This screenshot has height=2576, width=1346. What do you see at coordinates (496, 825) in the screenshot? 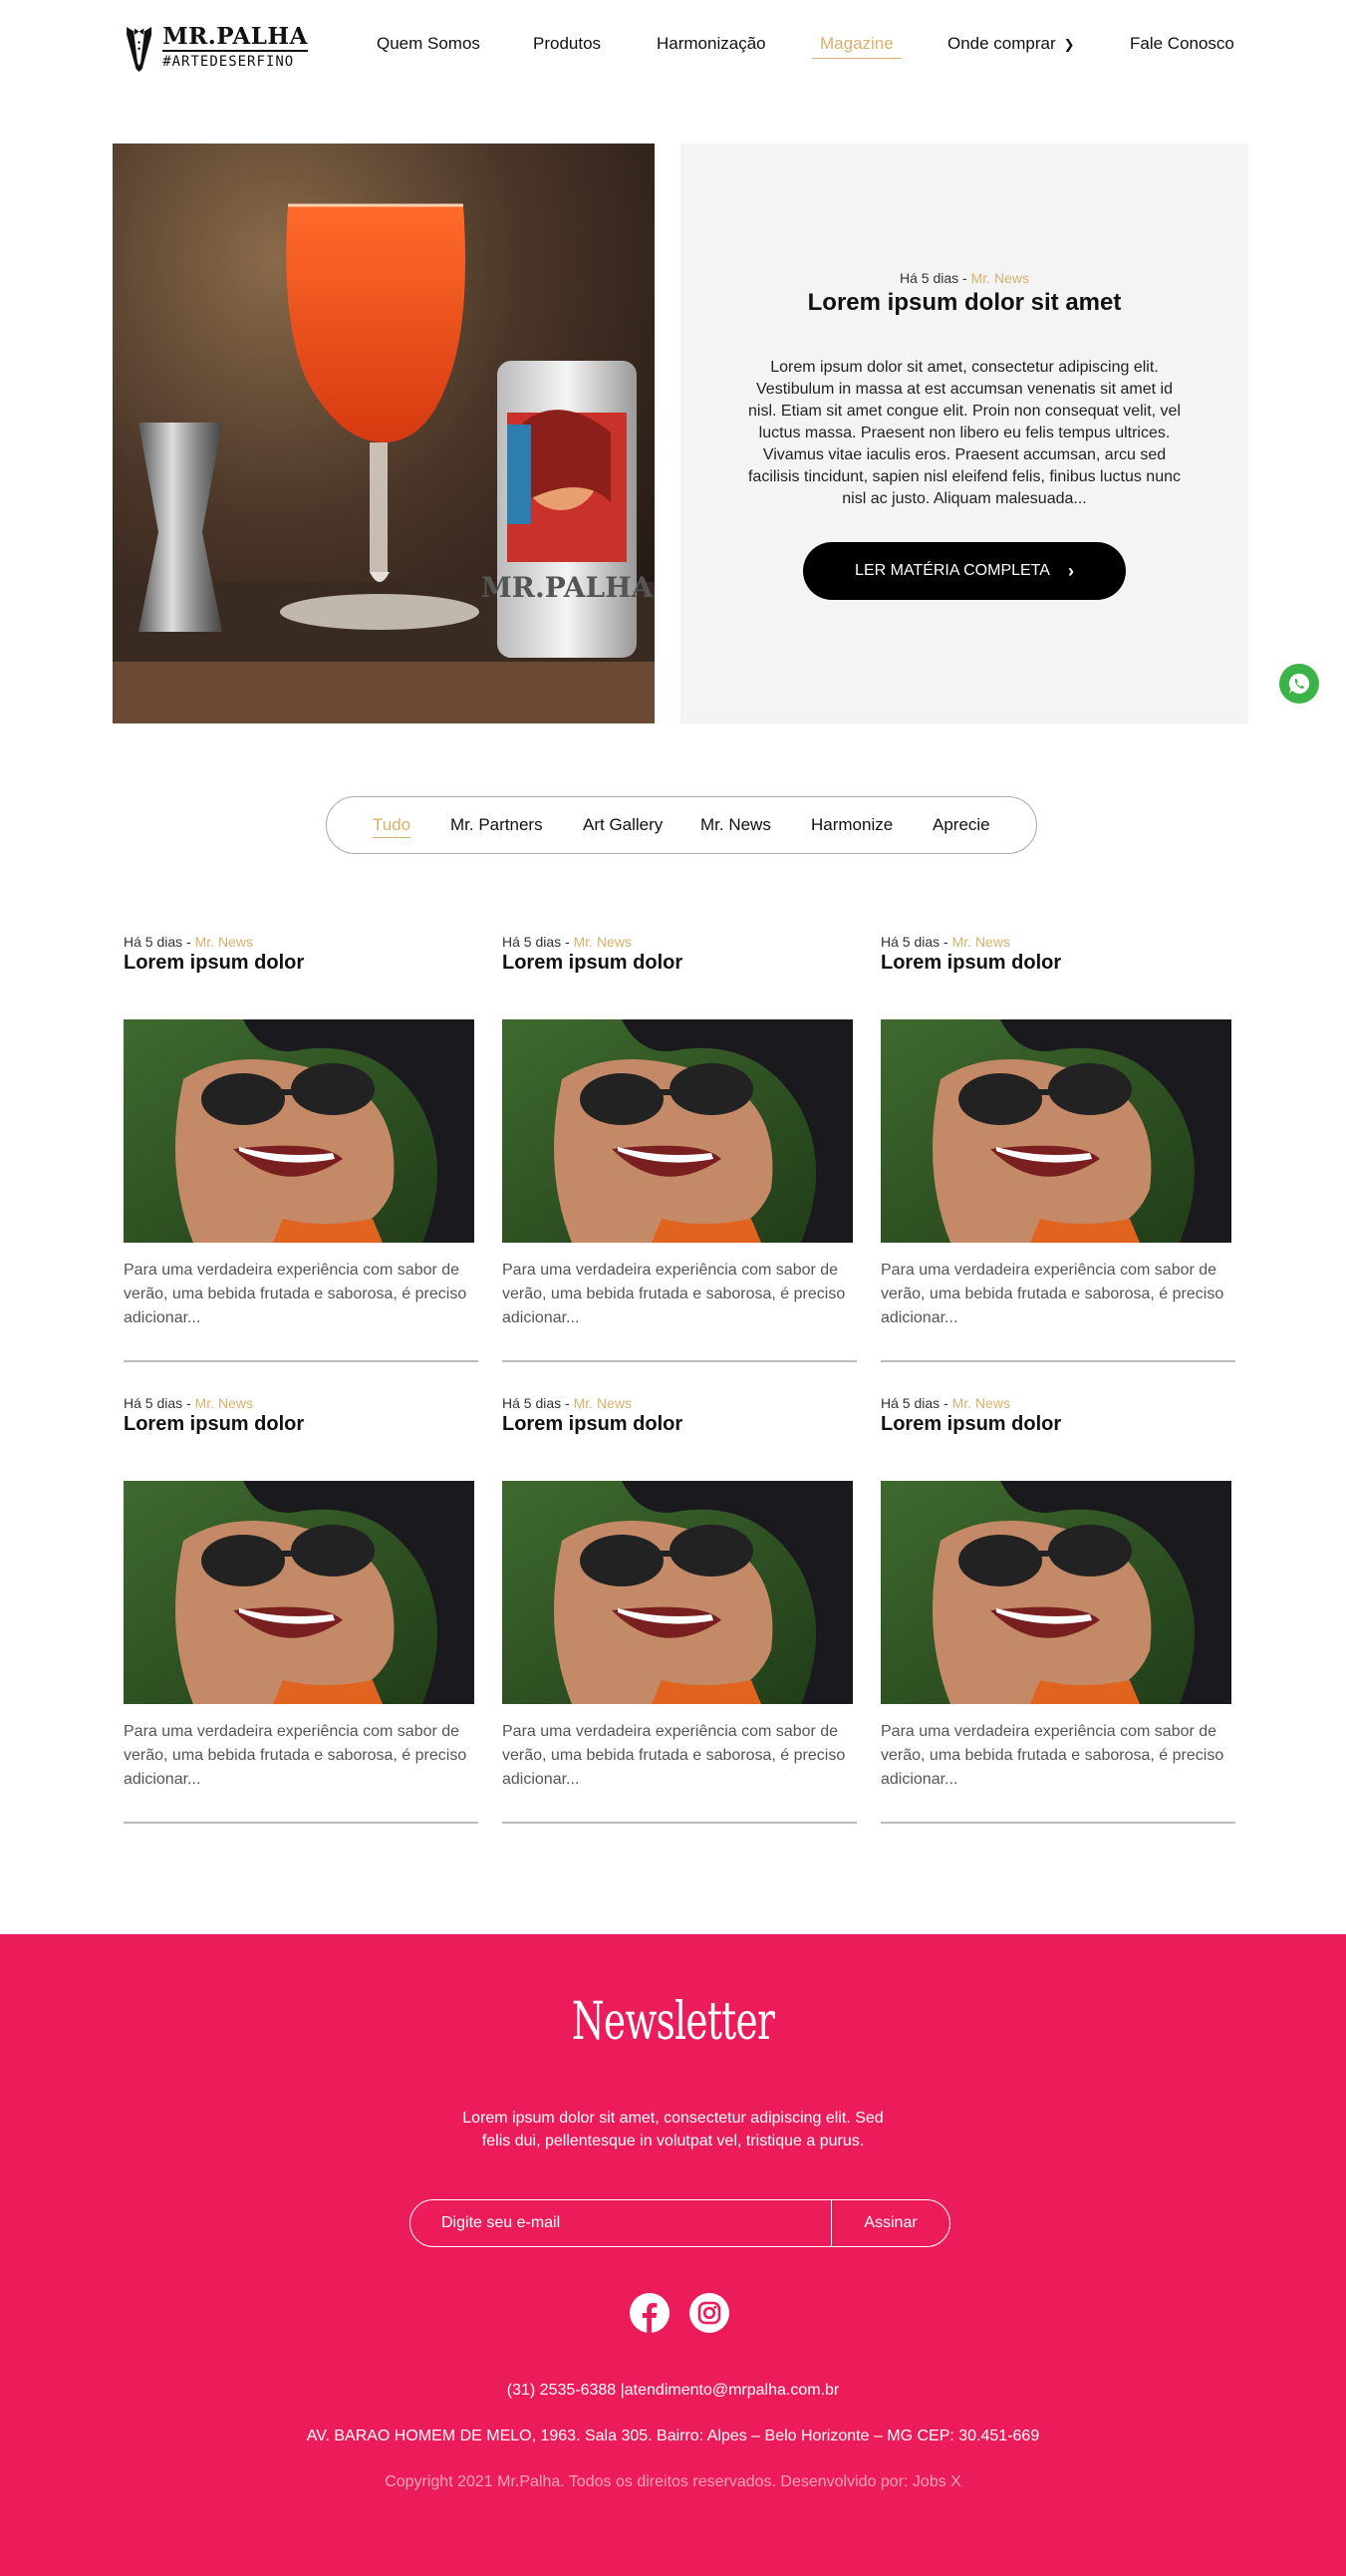
I see `filter-mr-partners: Mr. Partners` at bounding box center [496, 825].